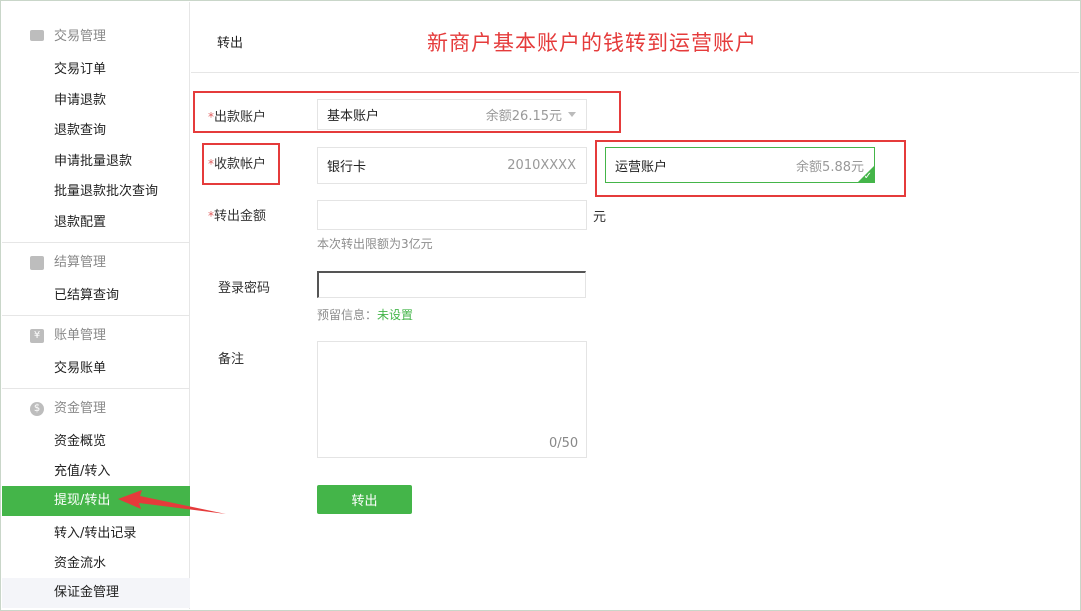 Image resolution: width=1081 pixels, height=611 pixels. Describe the element at coordinates (375, 244) in the screenshot. I see `amount-hint: 本次转出限额为3亿元` at that location.